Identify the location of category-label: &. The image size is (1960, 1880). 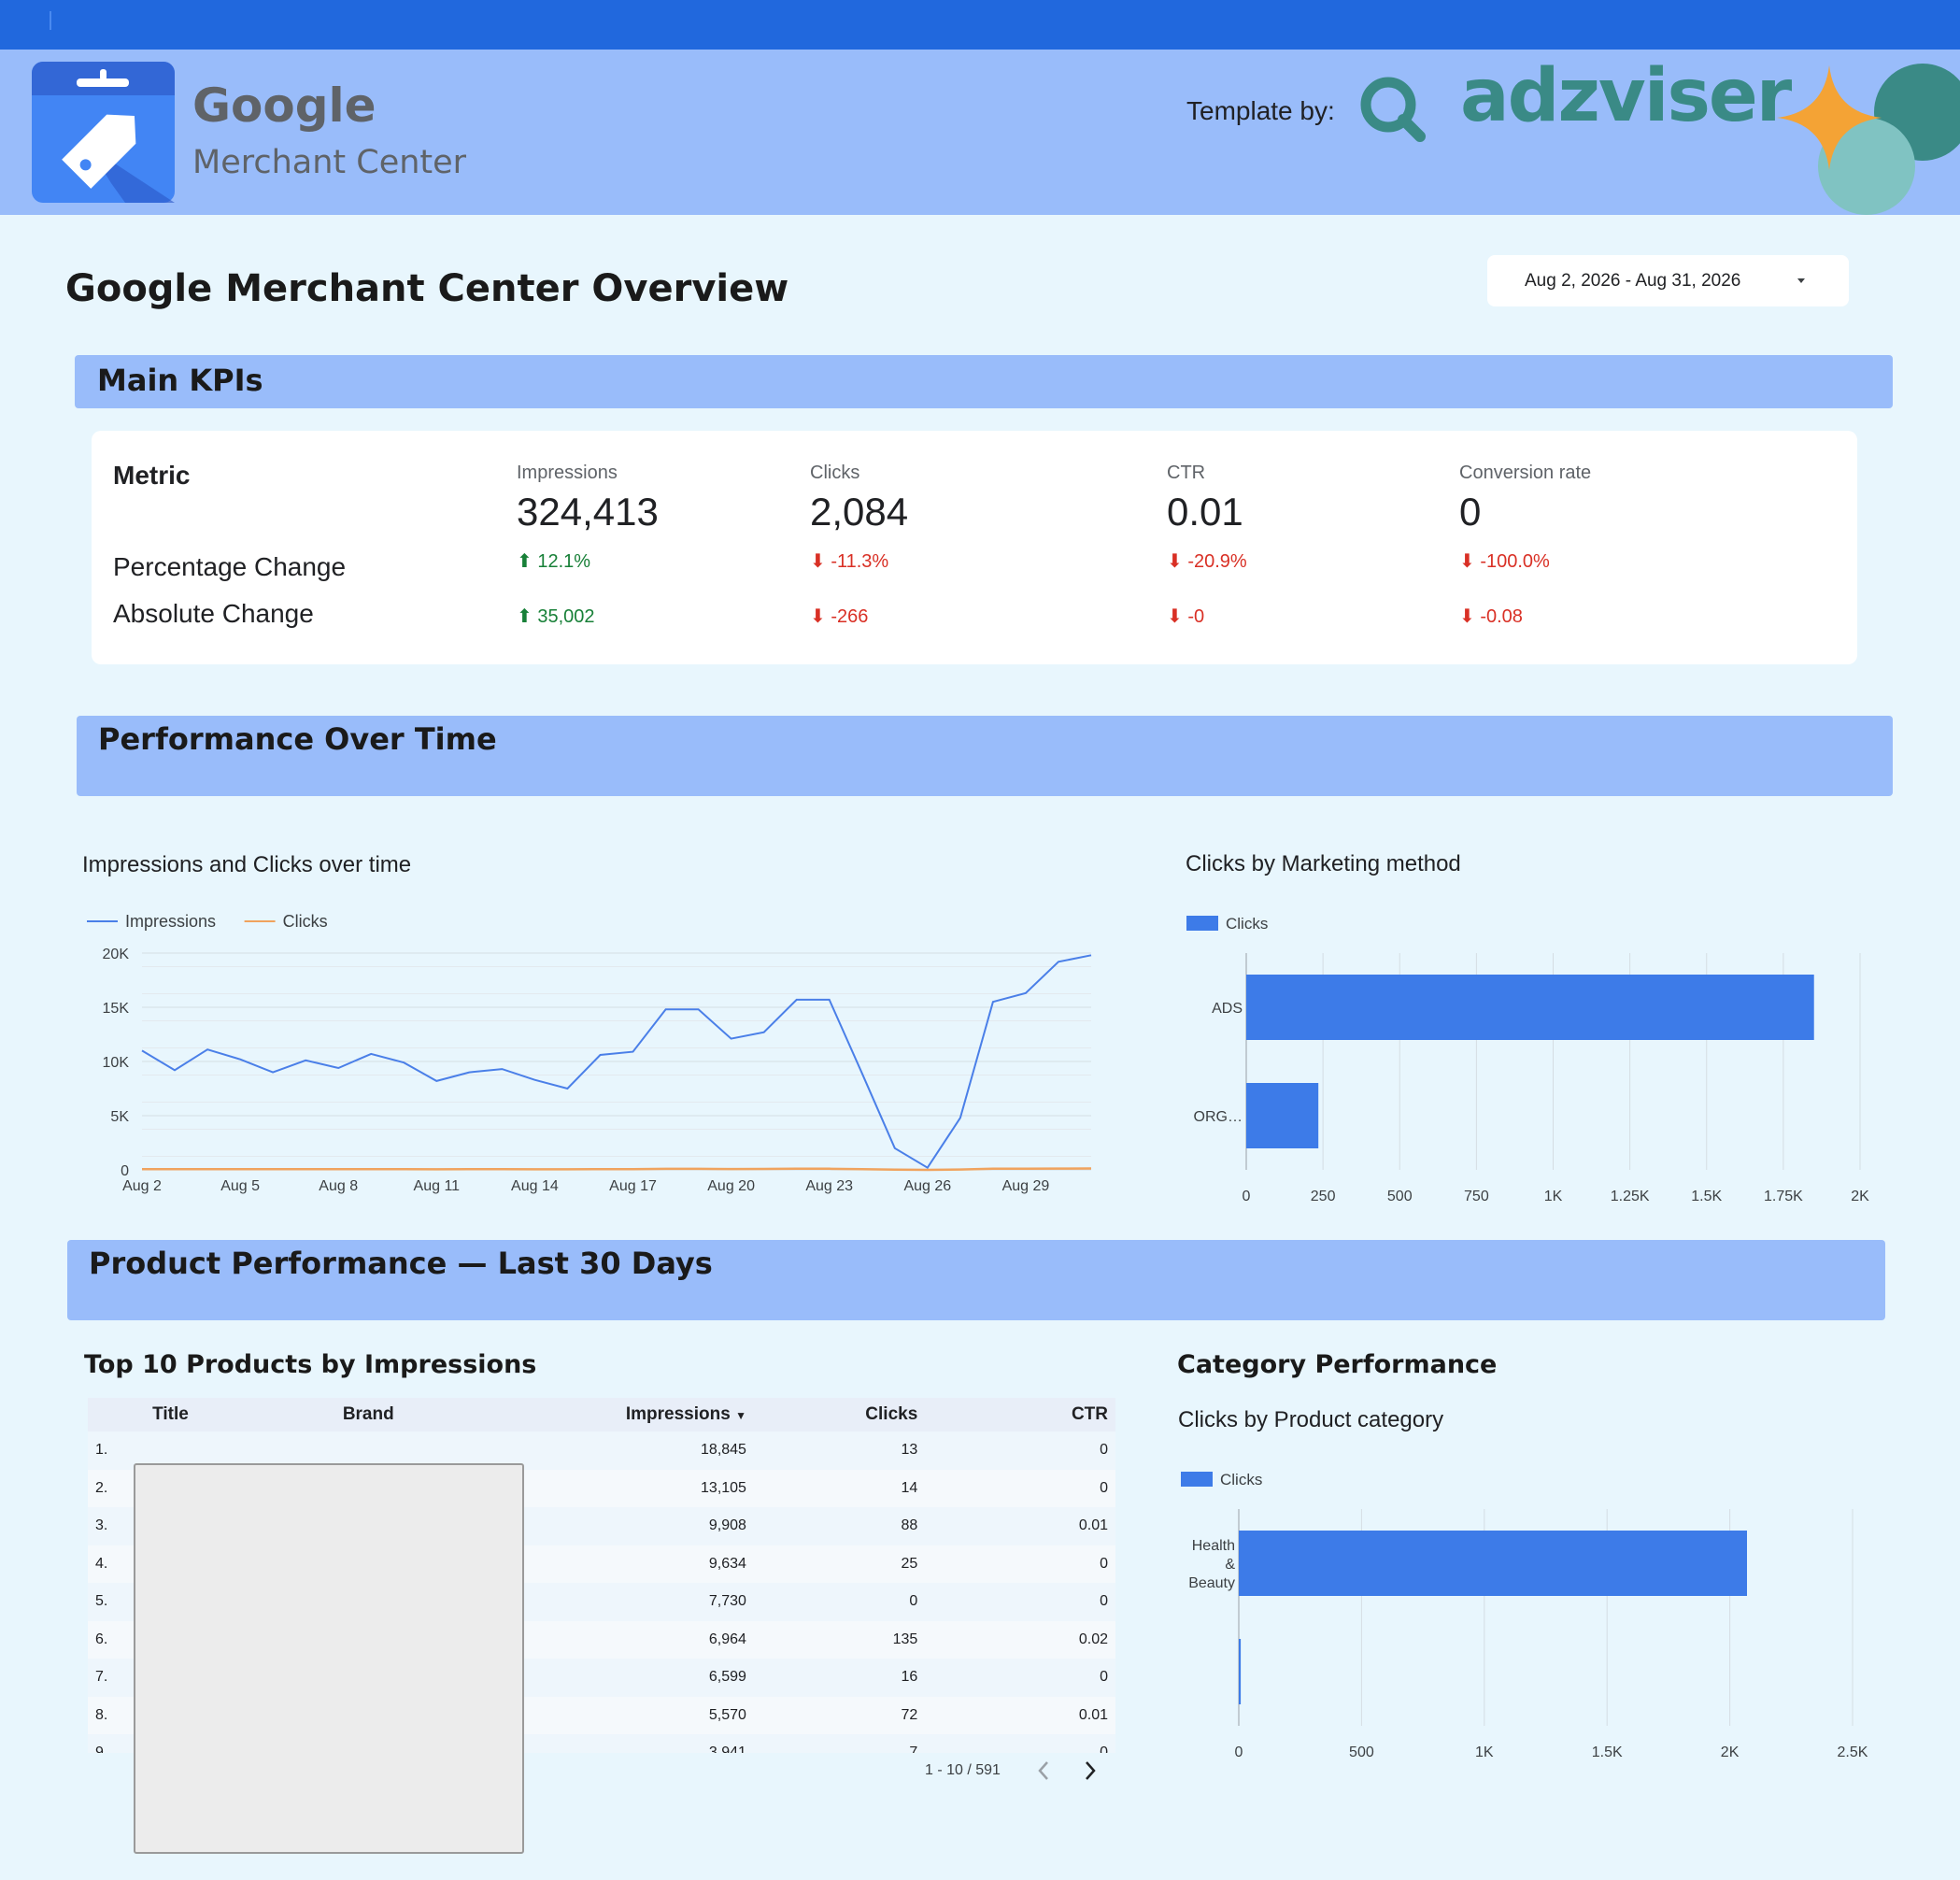
(1230, 1565).